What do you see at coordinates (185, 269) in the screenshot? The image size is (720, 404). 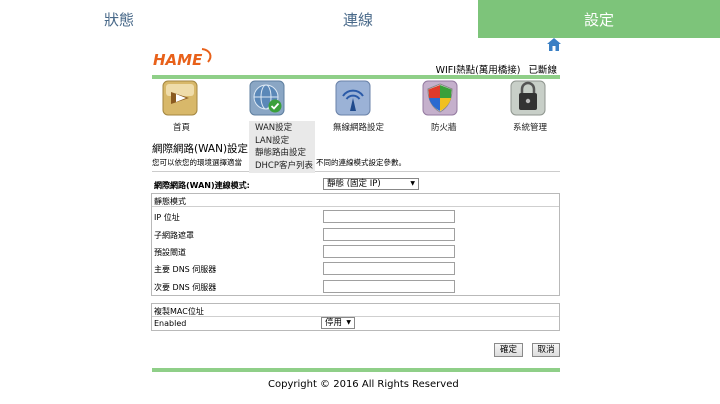 I see `primary-dns-label: 主要 DNS 伺服器` at bounding box center [185, 269].